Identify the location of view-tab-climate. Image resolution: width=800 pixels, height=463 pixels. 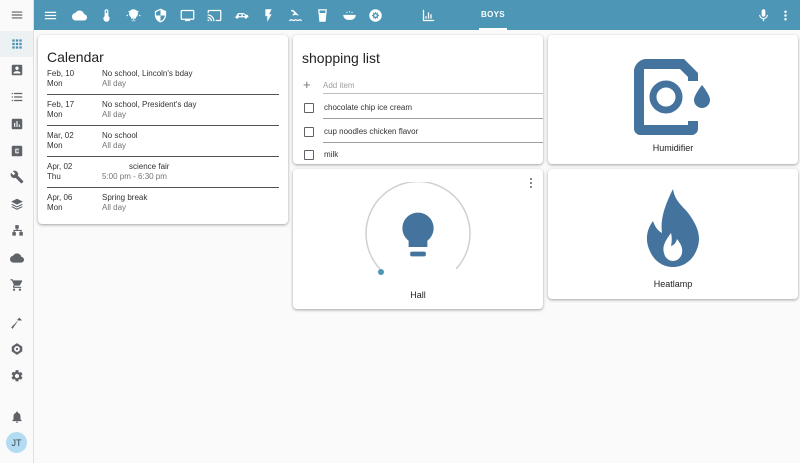
(106, 15).